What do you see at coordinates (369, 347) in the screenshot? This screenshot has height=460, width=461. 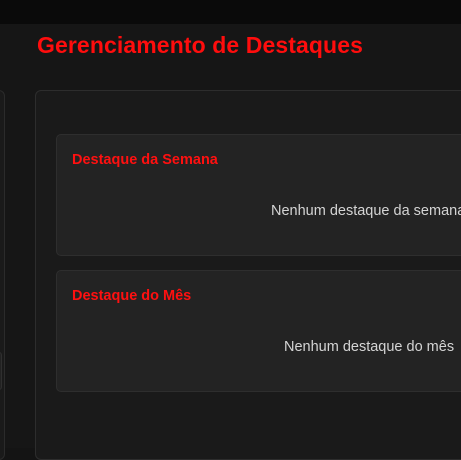 I see `month-highlight-empty-message: Nenhum destaque do mês` at bounding box center [369, 347].